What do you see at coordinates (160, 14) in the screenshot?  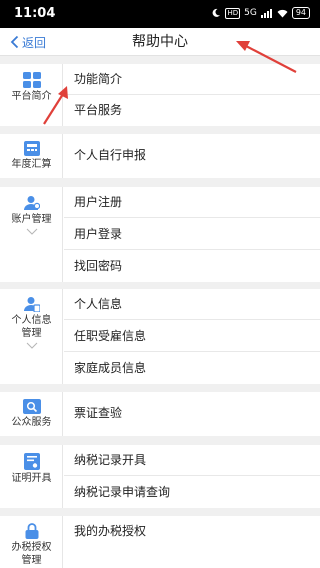 I see `status-bar: 11:04 HD 5G 94` at bounding box center [160, 14].